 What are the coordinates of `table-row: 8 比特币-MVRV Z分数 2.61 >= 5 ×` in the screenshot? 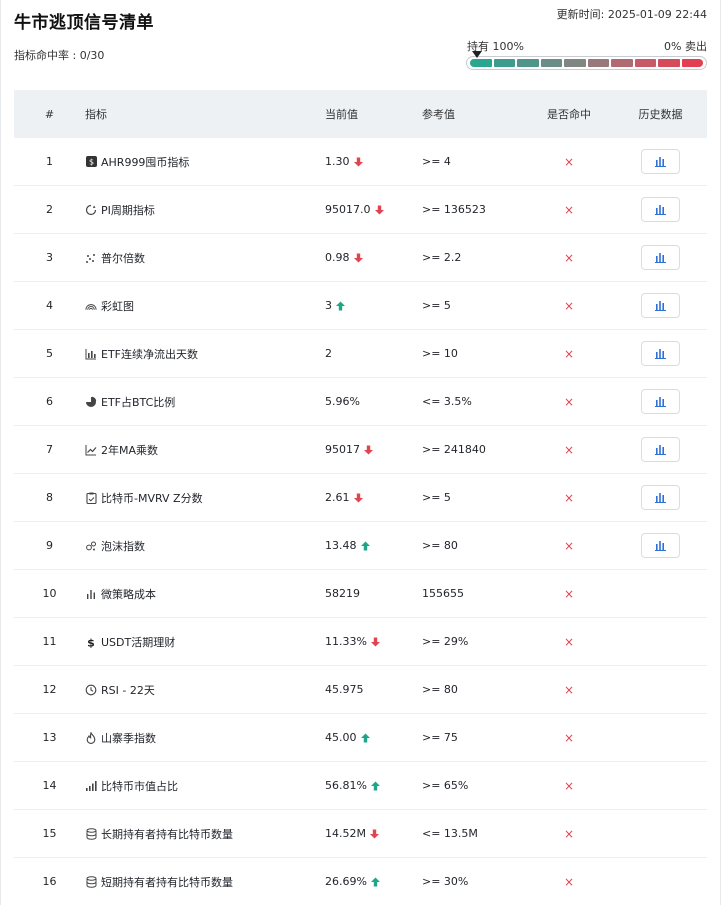 It's located at (360, 498).